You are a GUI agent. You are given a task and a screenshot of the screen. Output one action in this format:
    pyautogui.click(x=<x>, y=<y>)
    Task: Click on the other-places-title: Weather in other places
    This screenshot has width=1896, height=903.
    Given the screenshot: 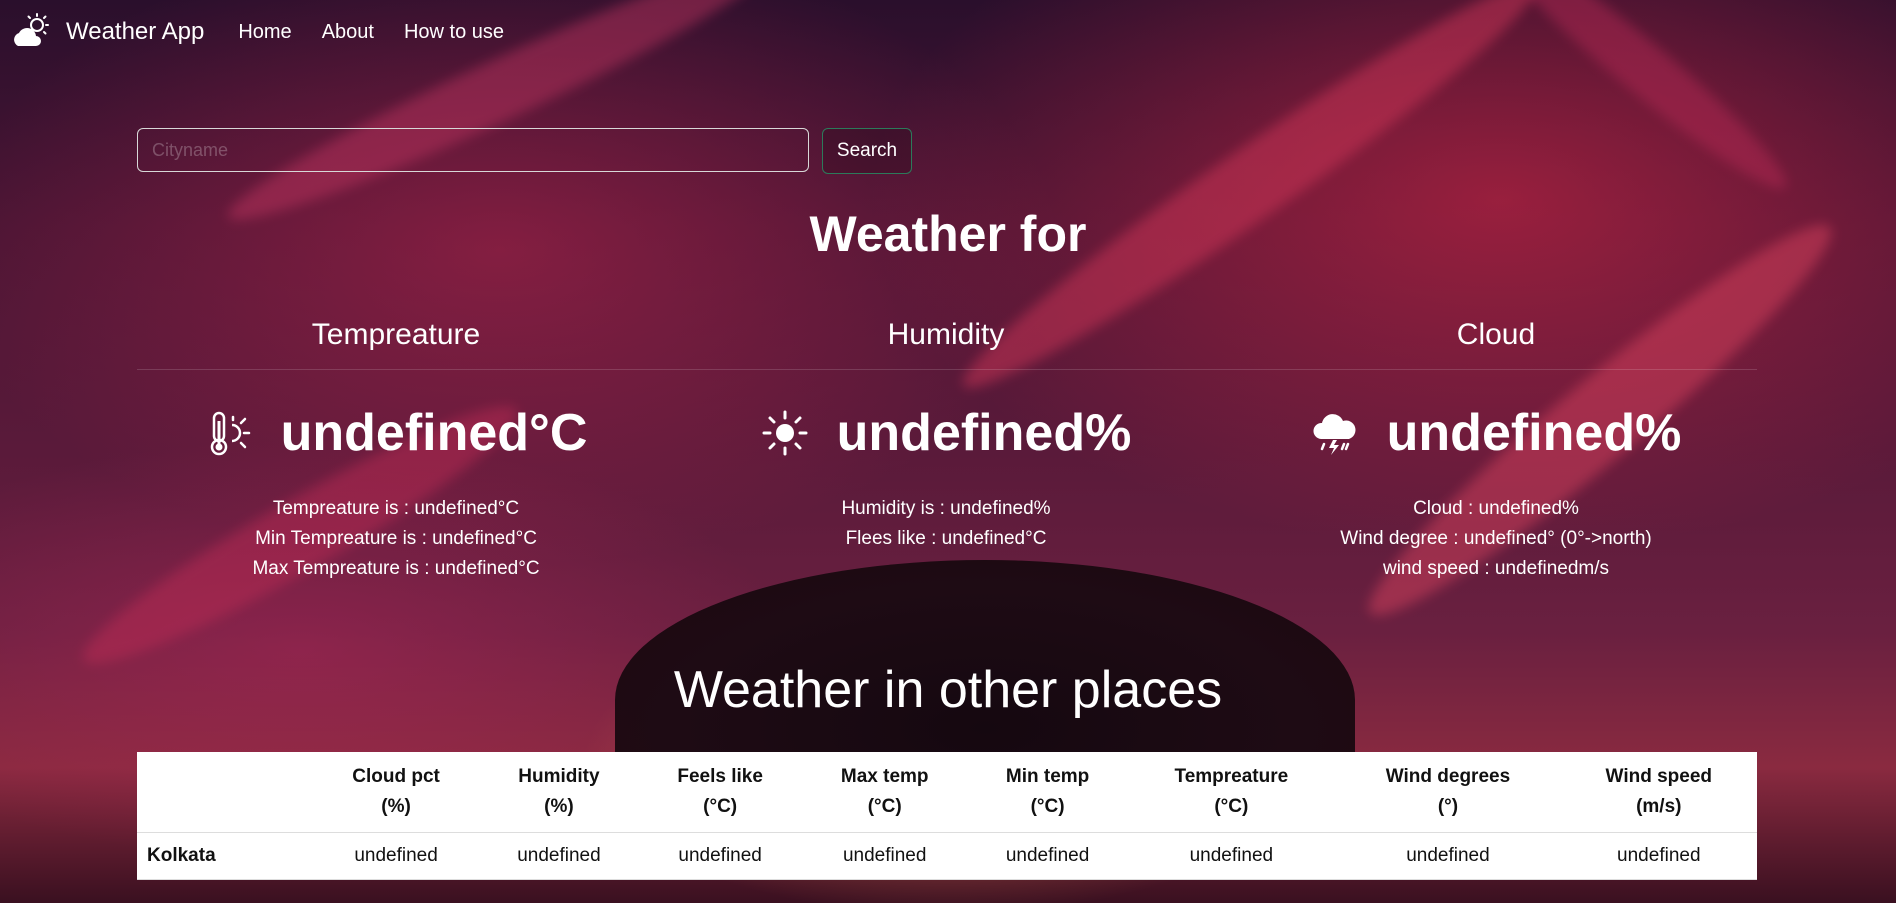 What is the action you would take?
    pyautogui.click(x=948, y=690)
    